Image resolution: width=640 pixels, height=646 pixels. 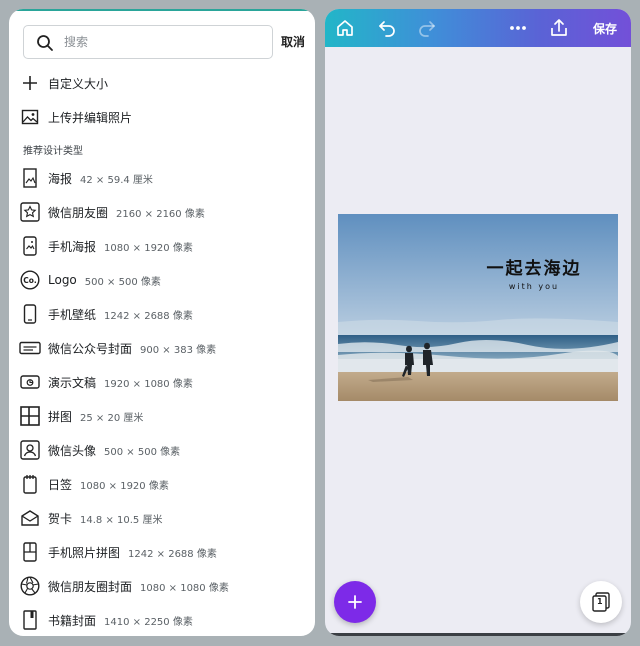 I want to click on section-title: 推荐设计类型, so click(x=53, y=151).